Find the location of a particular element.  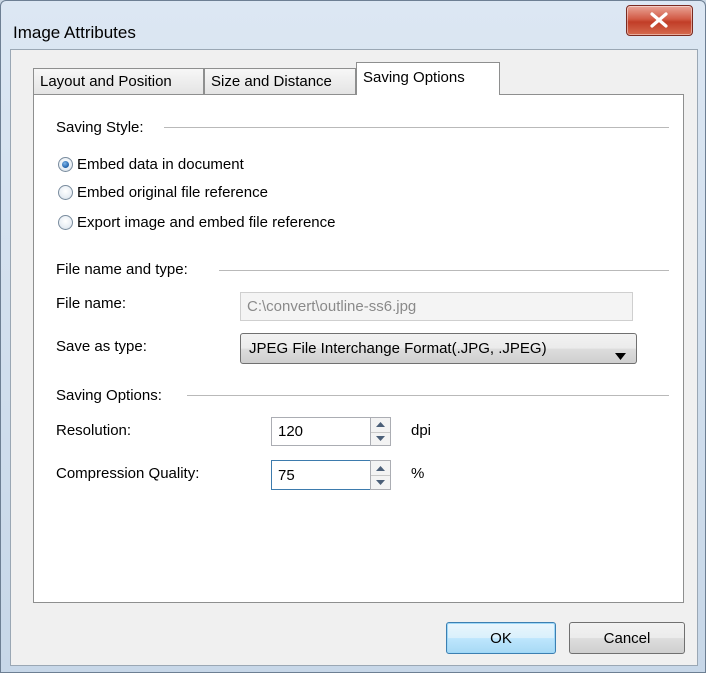

resolution-stepper: 120 is located at coordinates (334, 431).